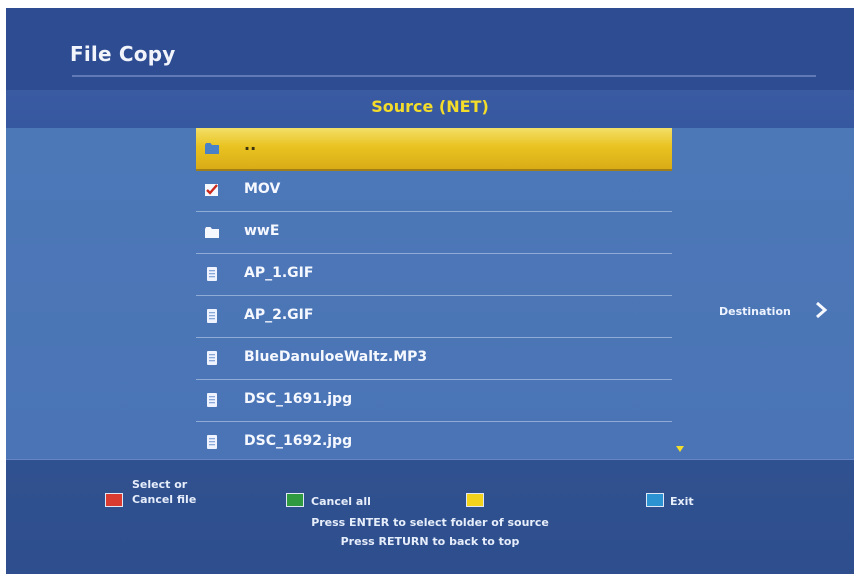  Describe the element at coordinates (211, 190) in the screenshot. I see `checked-icon` at that location.